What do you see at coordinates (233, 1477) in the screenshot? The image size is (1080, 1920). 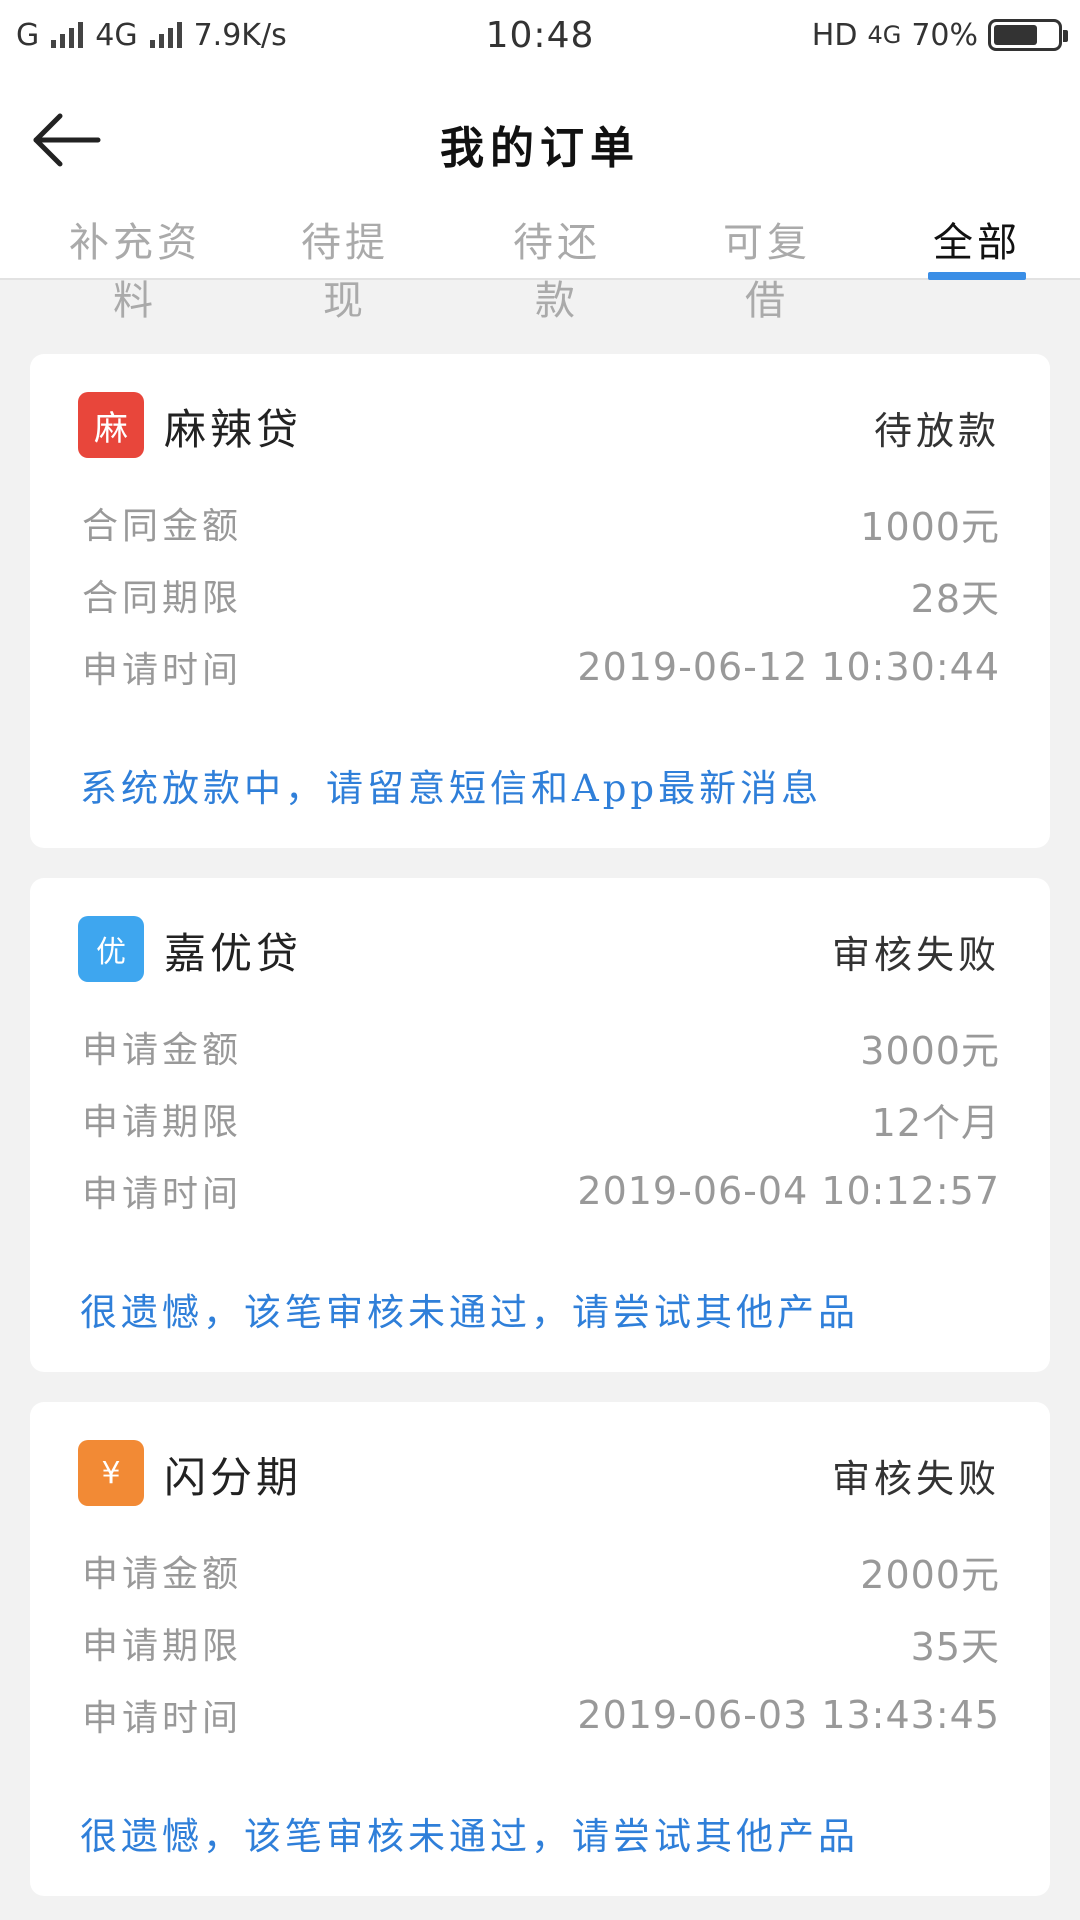 I see `product-name: 闪分期` at bounding box center [233, 1477].